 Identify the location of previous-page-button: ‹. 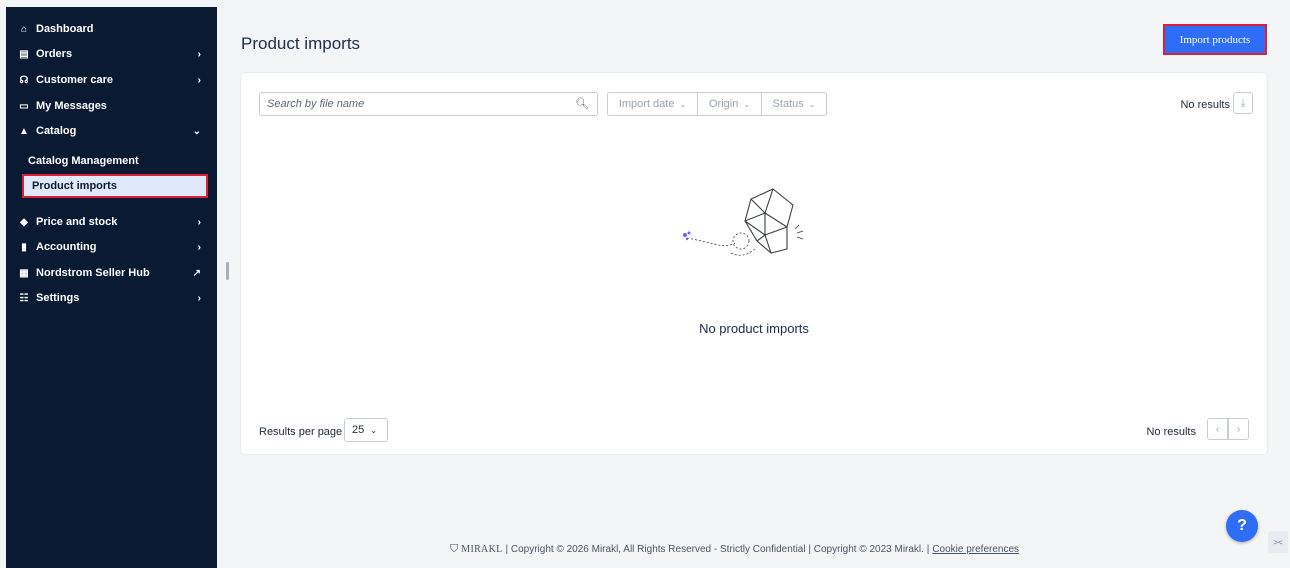
(1217, 429).